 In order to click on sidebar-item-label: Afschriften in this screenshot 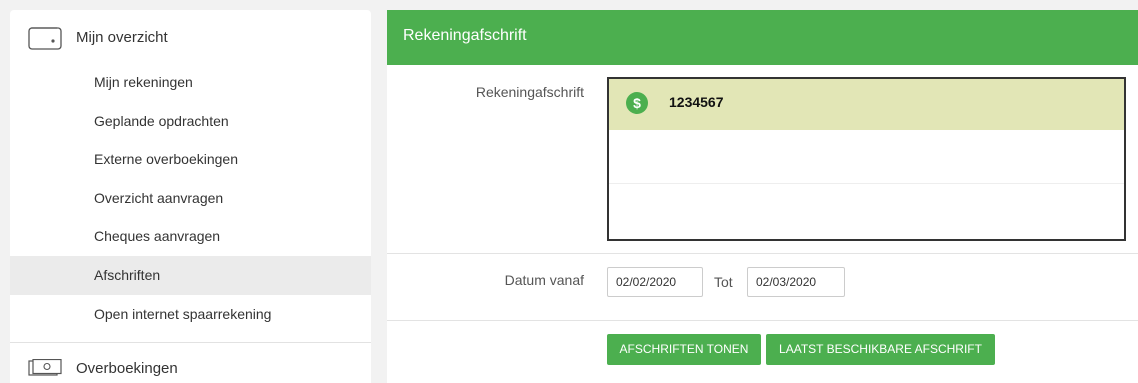, I will do `click(127, 274)`.